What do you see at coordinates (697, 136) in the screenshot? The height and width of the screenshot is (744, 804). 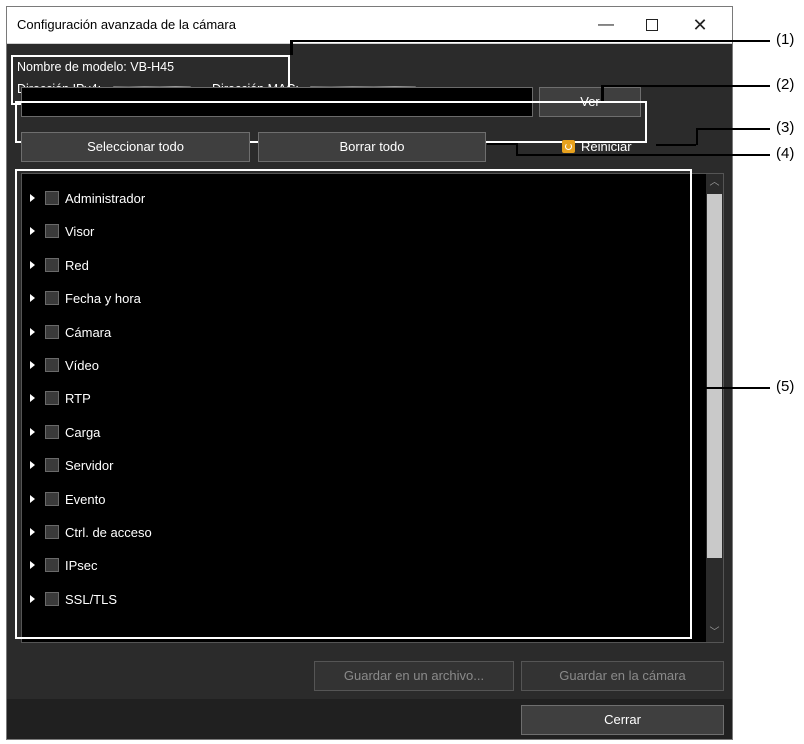 I see `callout-line-3b` at bounding box center [697, 136].